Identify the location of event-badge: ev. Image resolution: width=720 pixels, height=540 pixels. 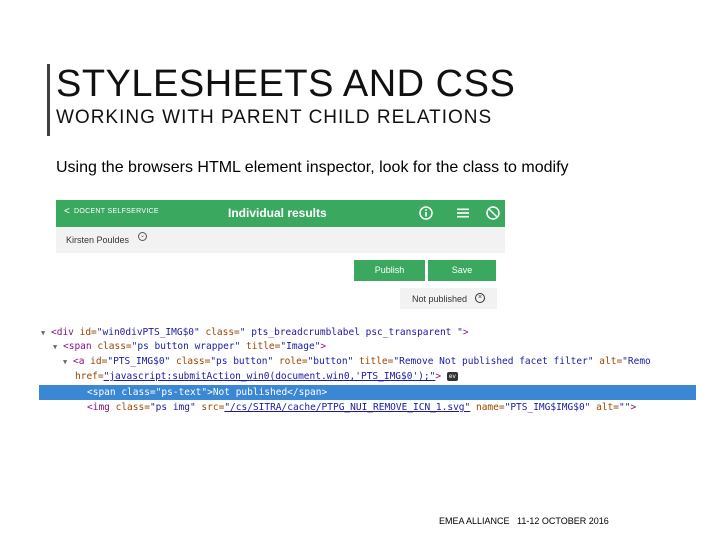
(452, 376).